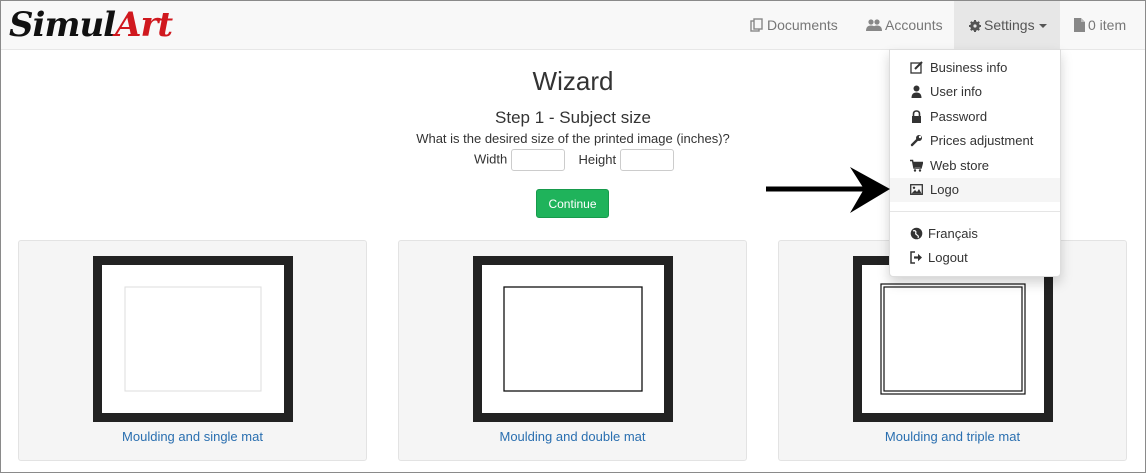 Image resolution: width=1146 pixels, height=473 pixels. Describe the element at coordinates (916, 141) in the screenshot. I see `wrench-icon` at that location.